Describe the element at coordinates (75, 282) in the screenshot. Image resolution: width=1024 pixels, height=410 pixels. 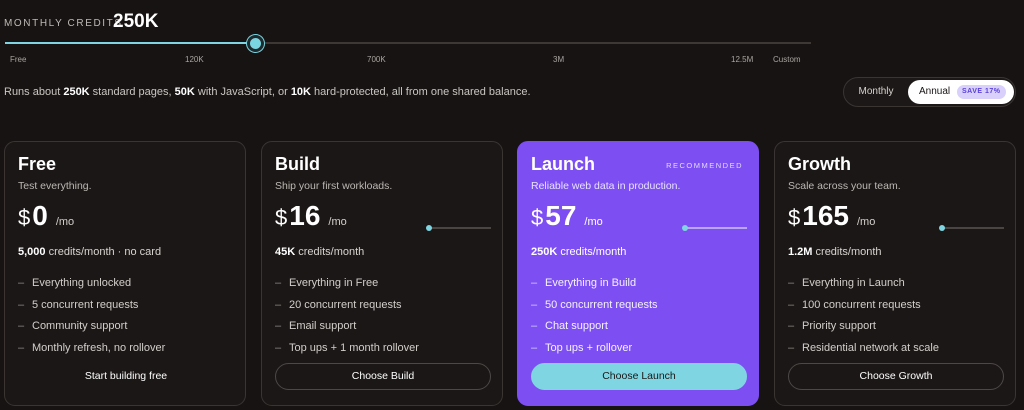
I see `feature-item: – Everything unlocked` at that location.